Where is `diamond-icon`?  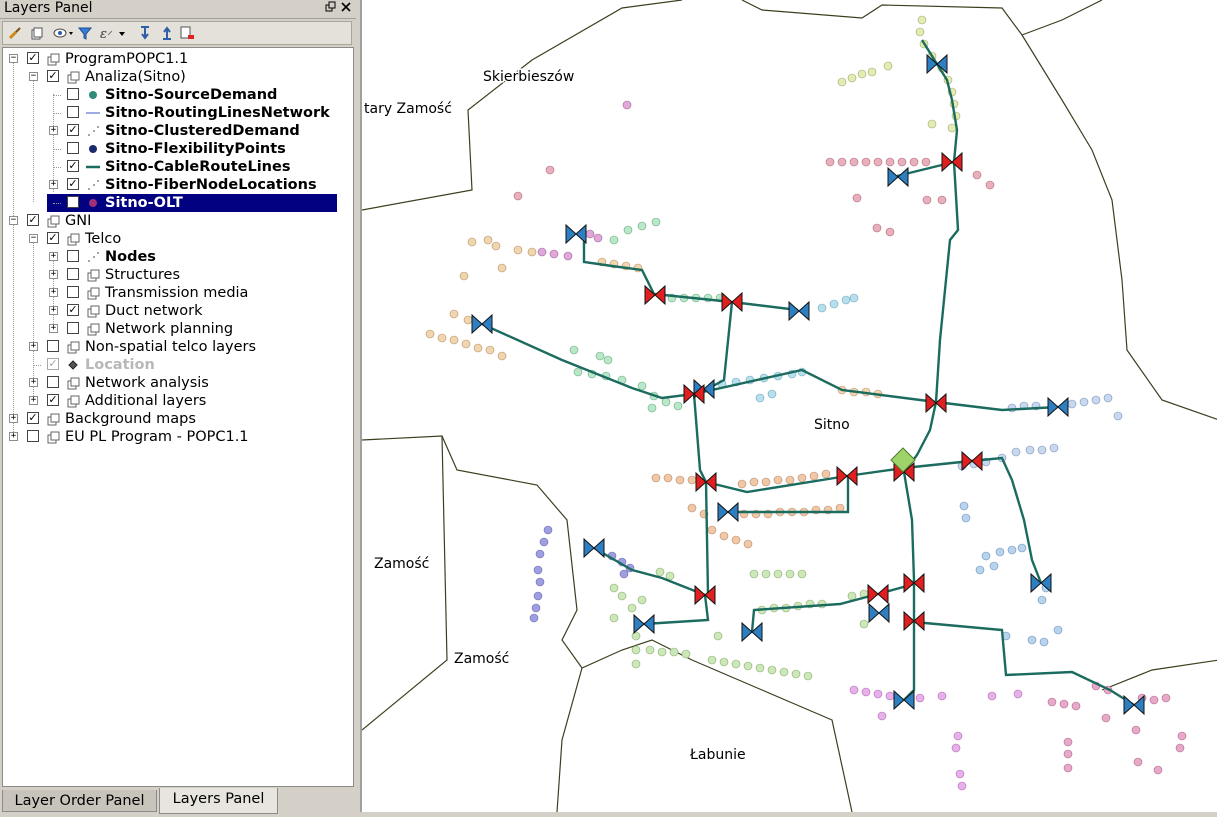
diamond-icon is located at coordinates (73, 365).